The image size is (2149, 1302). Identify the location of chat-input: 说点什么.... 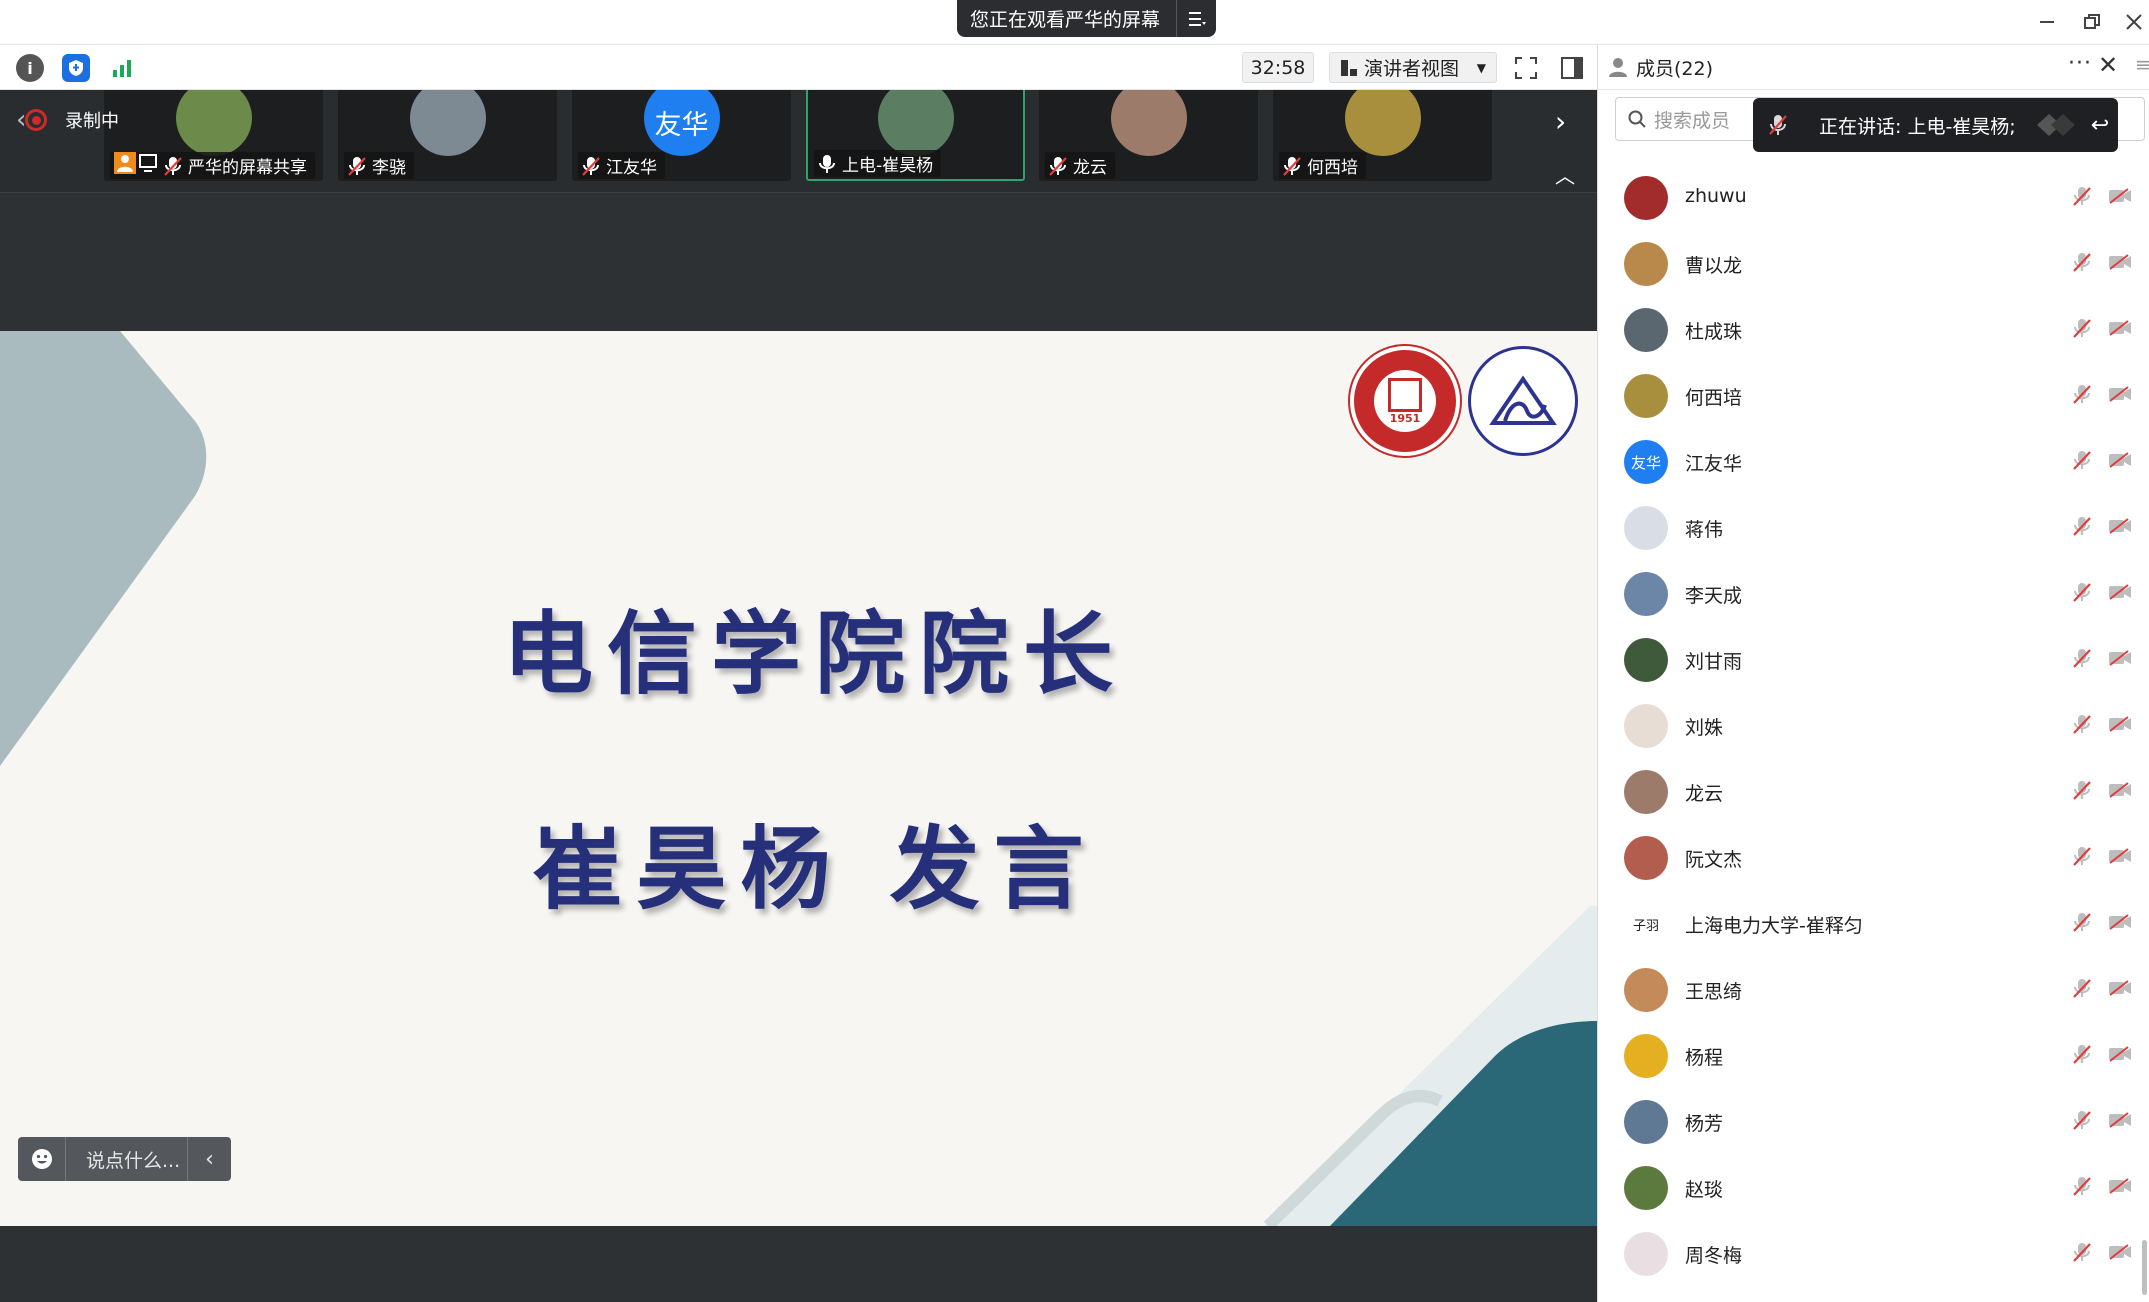
(126, 1159).